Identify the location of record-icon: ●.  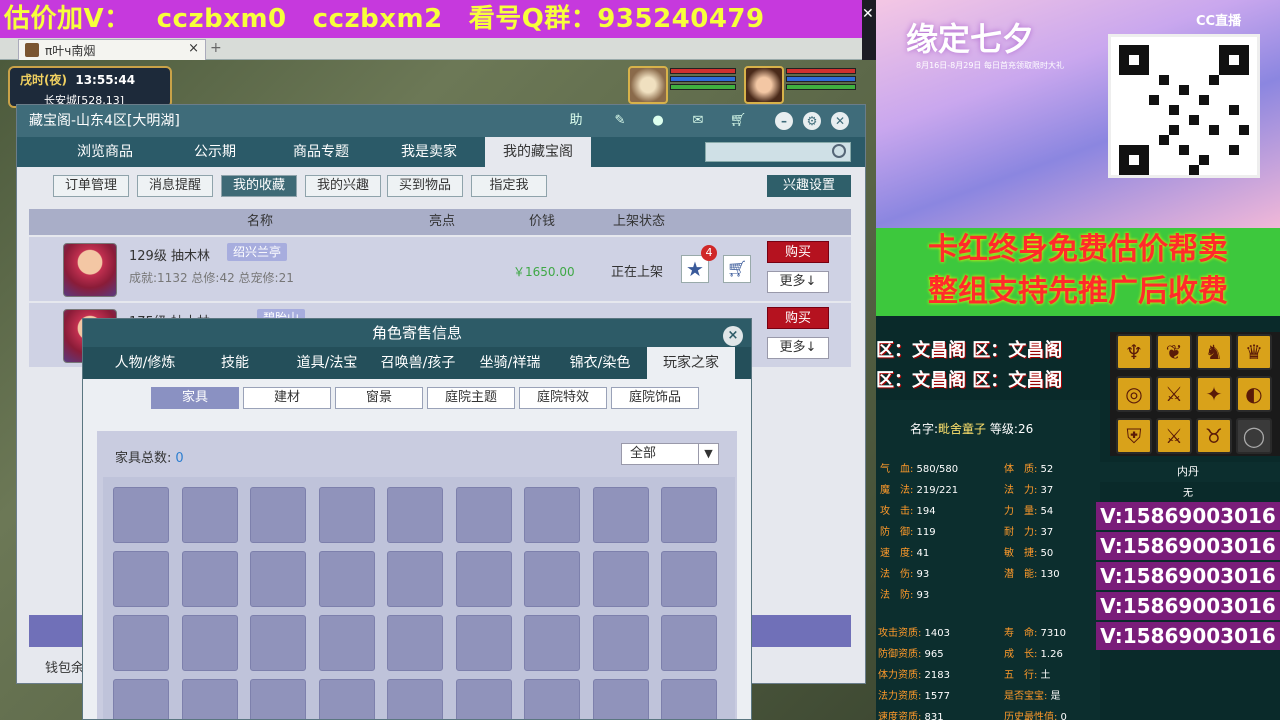
(658, 121).